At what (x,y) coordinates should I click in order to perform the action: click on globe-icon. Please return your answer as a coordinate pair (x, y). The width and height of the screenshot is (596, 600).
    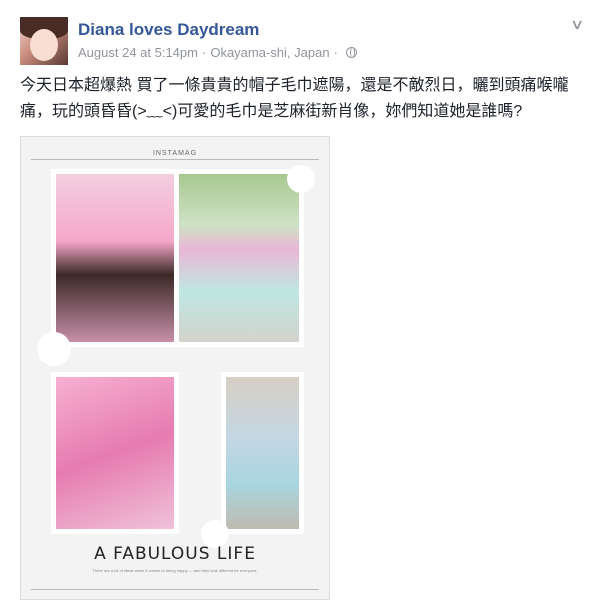
    Looking at the image, I should click on (351, 52).